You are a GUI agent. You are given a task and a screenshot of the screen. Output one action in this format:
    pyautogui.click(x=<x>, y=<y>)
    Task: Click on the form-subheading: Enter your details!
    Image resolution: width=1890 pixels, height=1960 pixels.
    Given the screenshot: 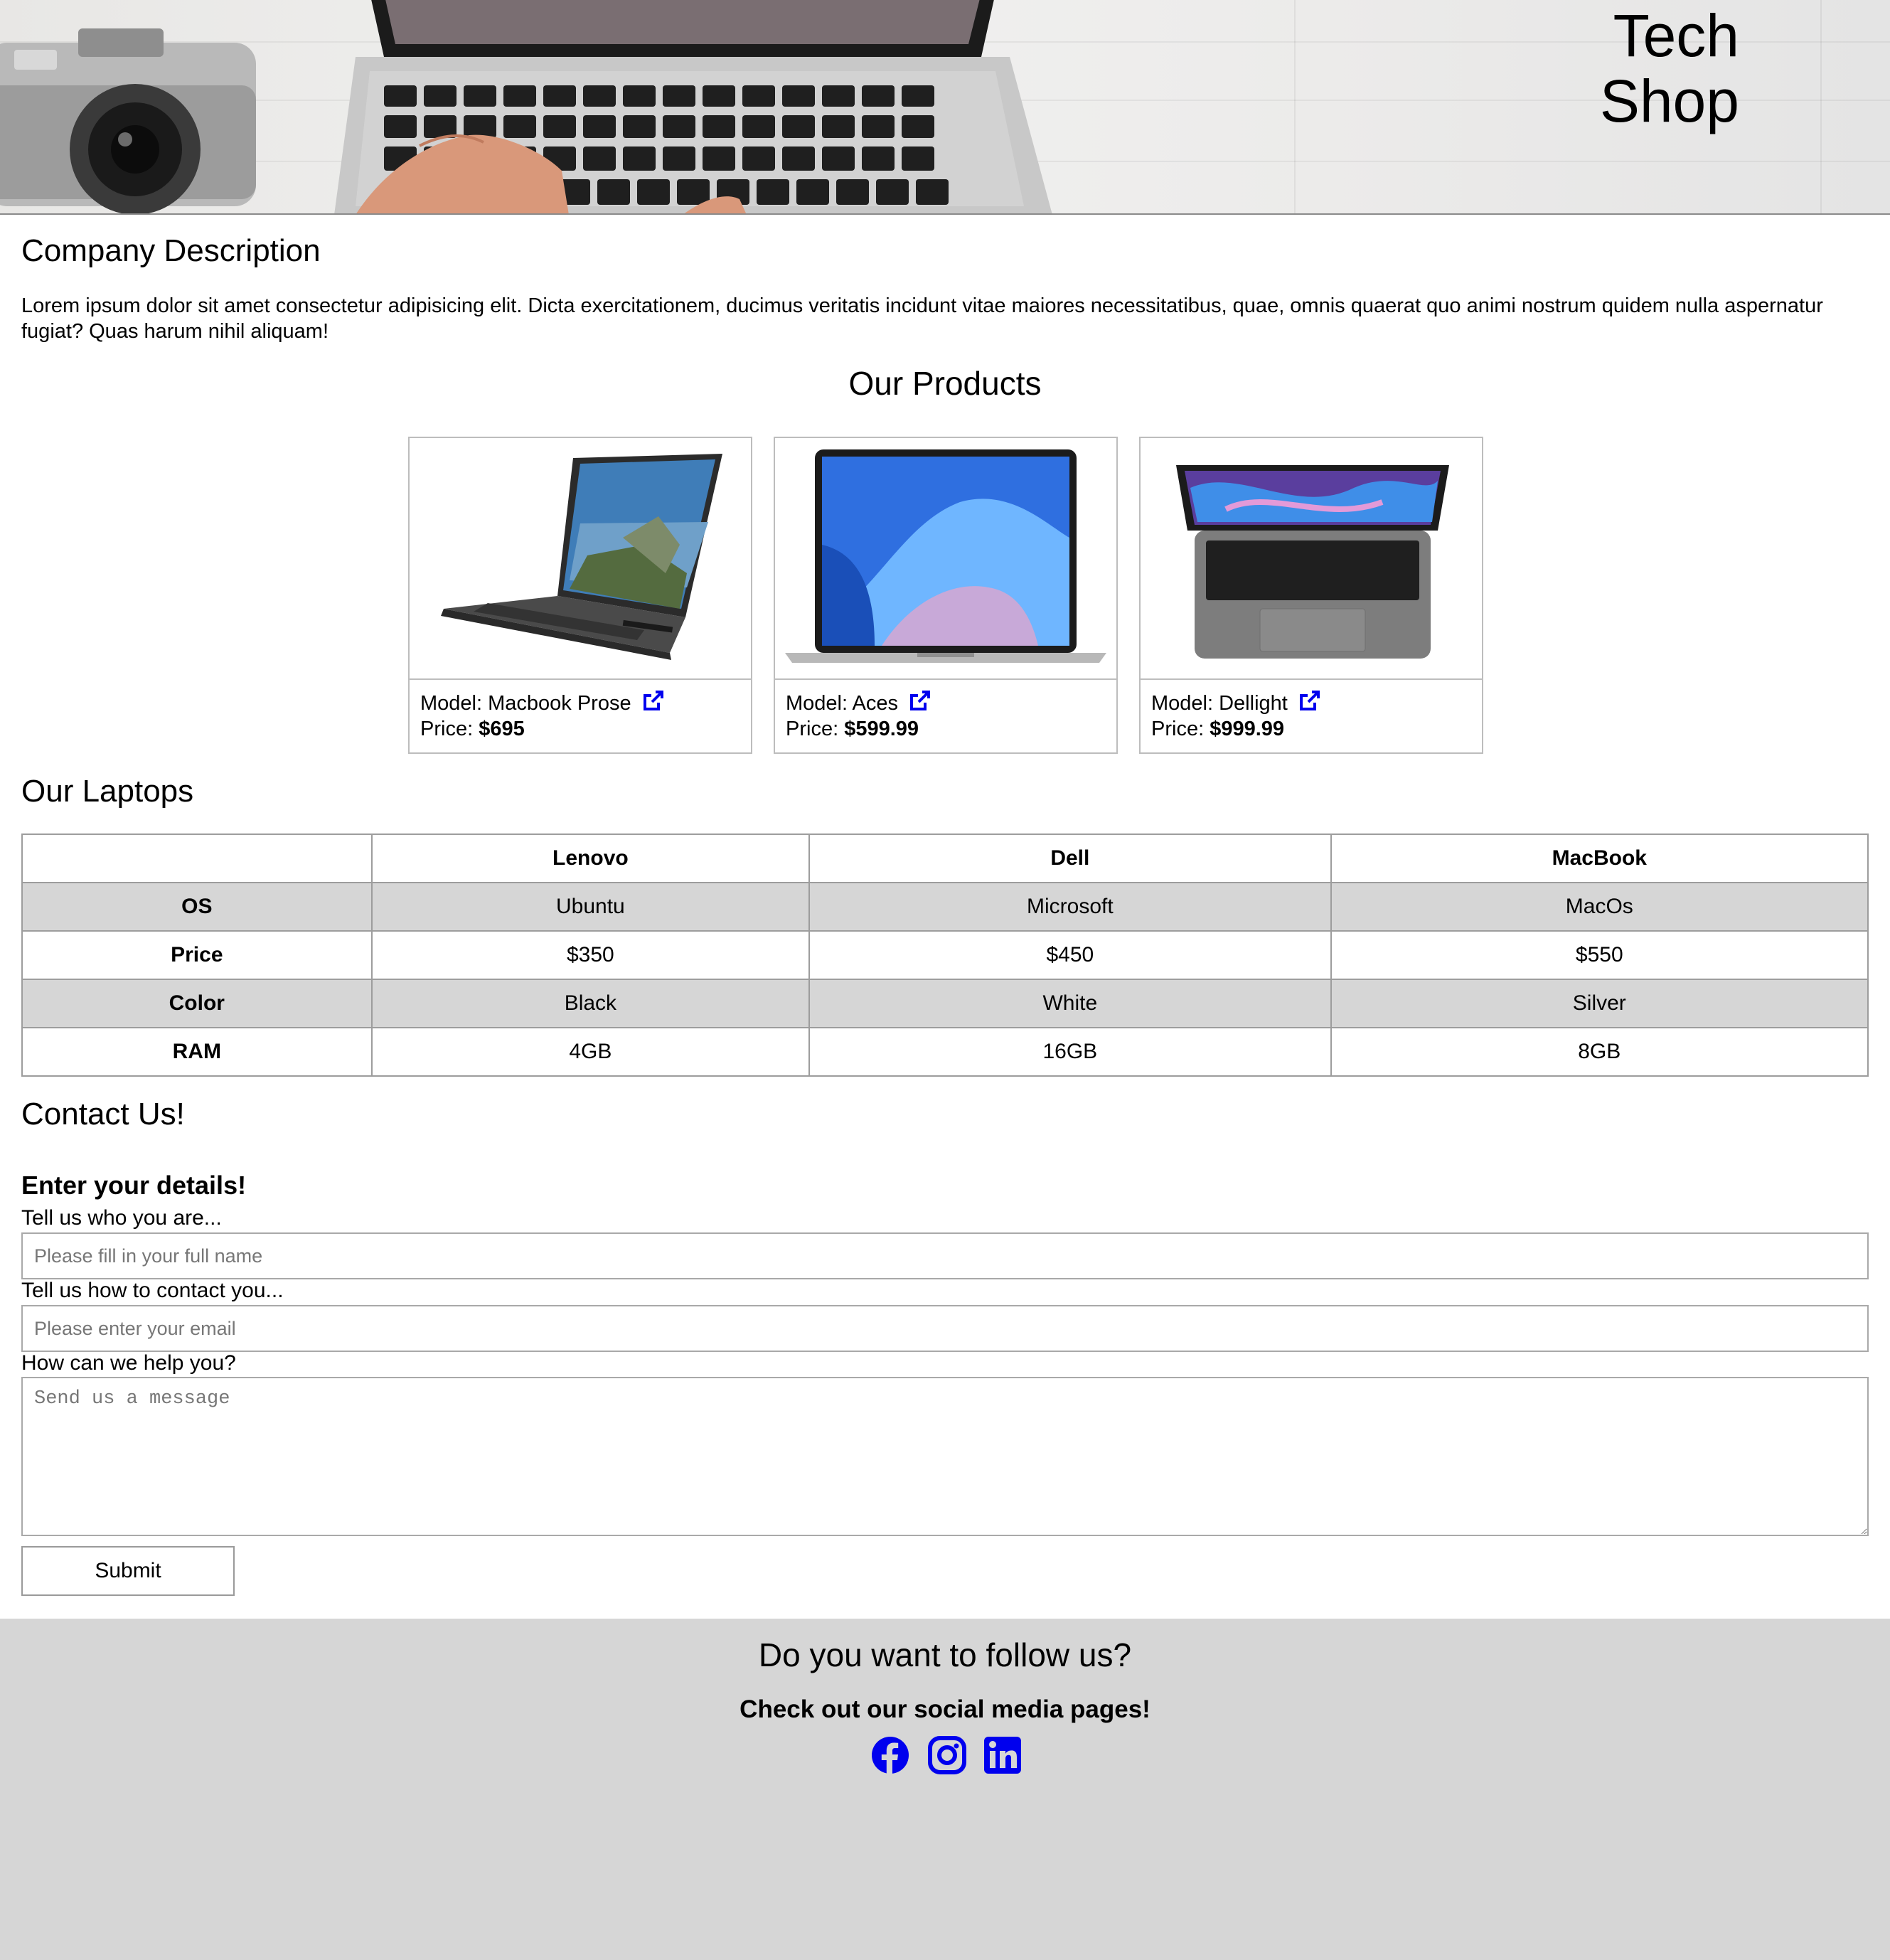 What is the action you would take?
    pyautogui.click(x=134, y=1185)
    